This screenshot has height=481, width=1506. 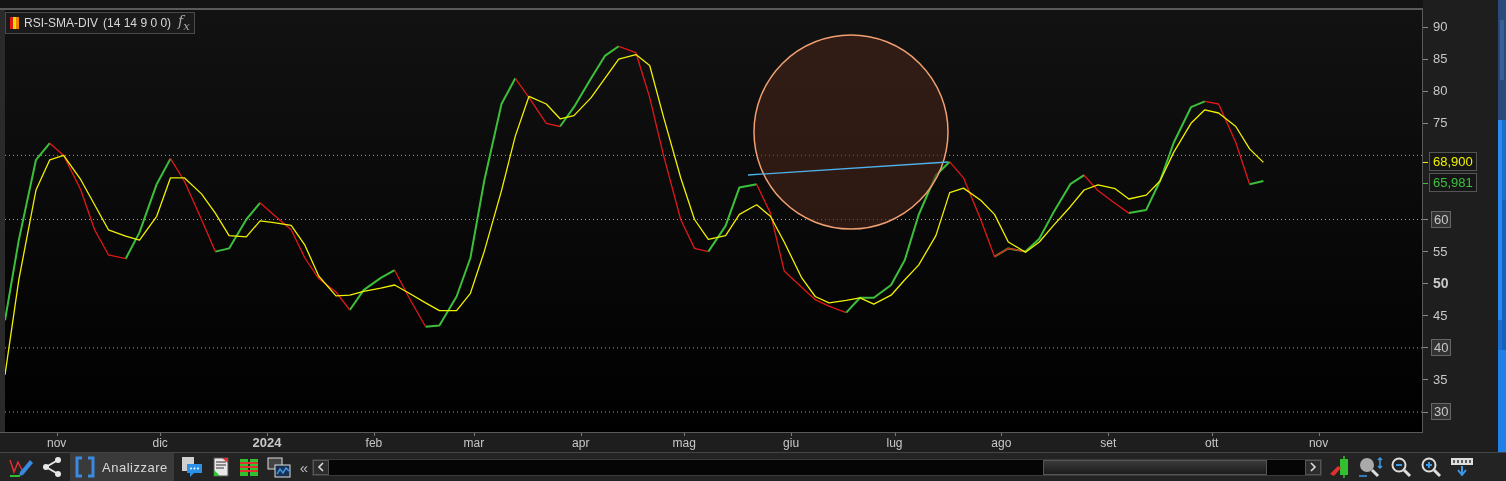 What do you see at coordinates (1440, 315) in the screenshot?
I see `axis-label: 45` at bounding box center [1440, 315].